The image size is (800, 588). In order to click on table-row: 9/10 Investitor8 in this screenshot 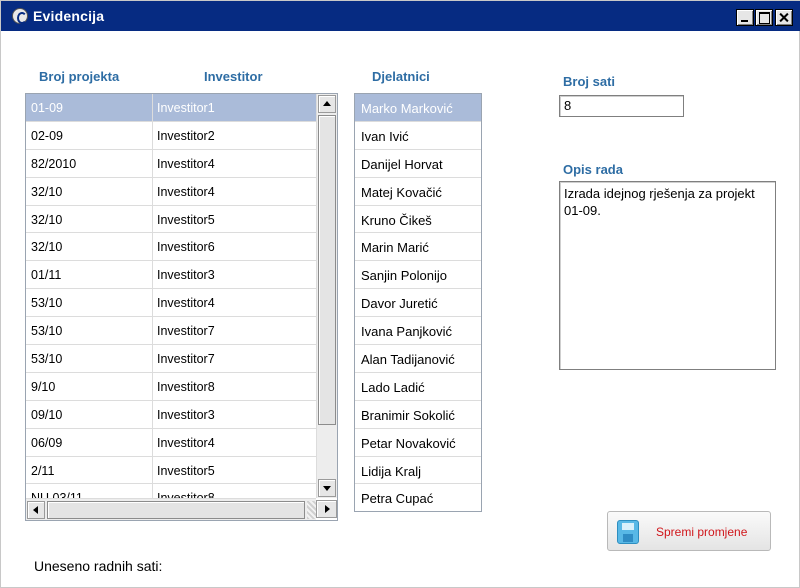, I will do `click(171, 386)`.